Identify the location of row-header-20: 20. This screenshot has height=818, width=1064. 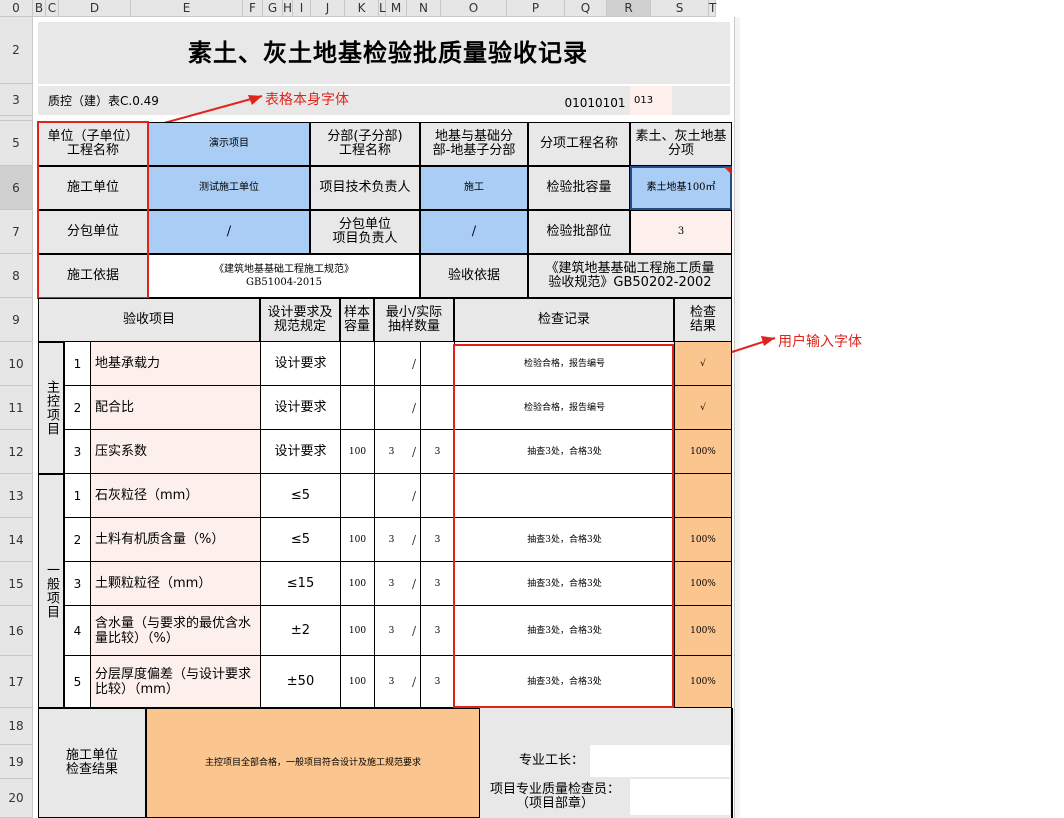
(16, 798).